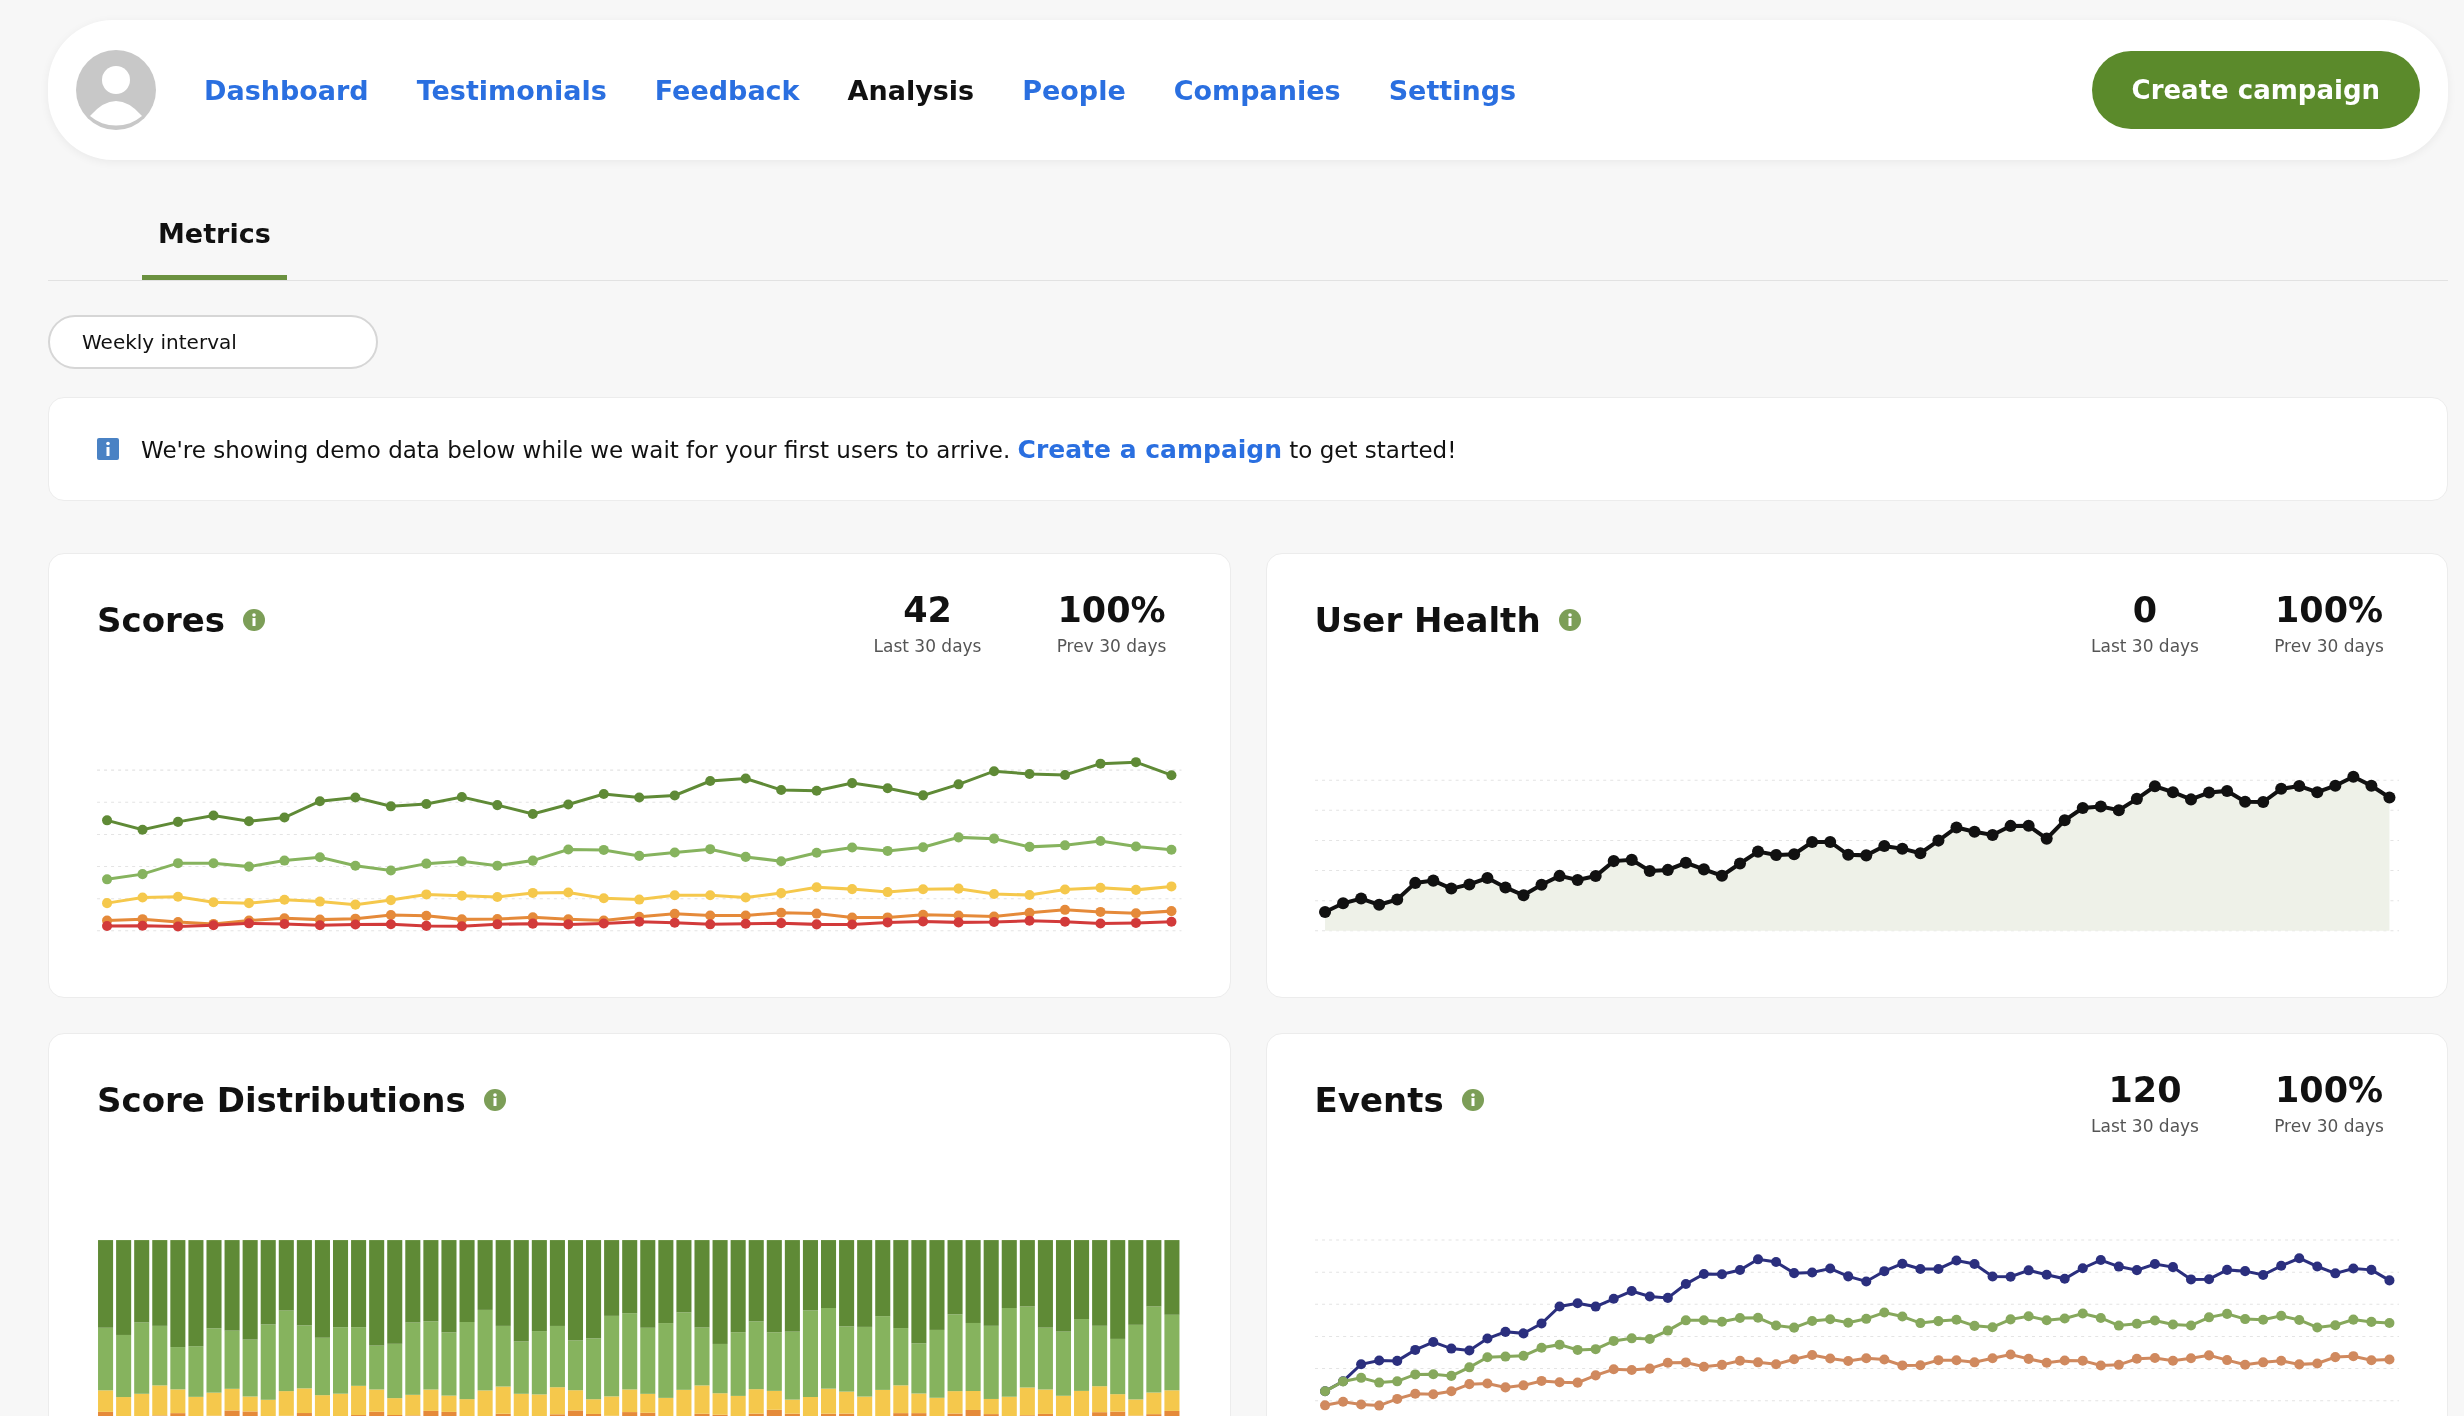 The width and height of the screenshot is (2464, 1416). What do you see at coordinates (1074, 90) in the screenshot?
I see `nav-link: People` at bounding box center [1074, 90].